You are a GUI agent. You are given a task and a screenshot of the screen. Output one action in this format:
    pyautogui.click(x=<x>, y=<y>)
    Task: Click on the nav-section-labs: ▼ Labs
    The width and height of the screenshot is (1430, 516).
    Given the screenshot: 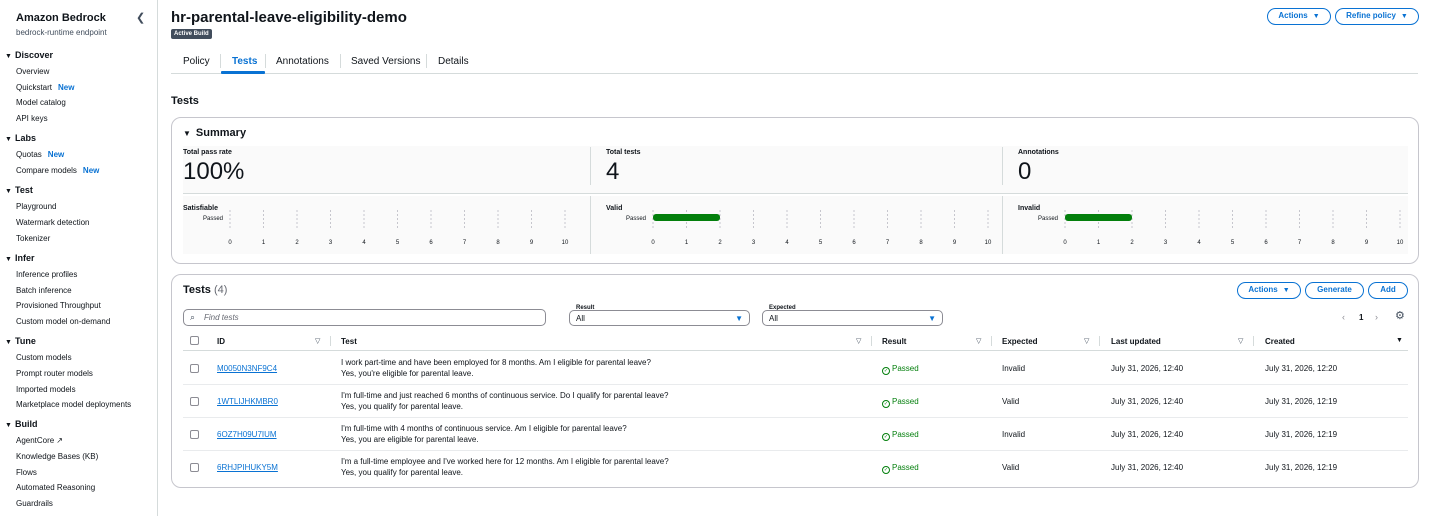 What is the action you would take?
    pyautogui.click(x=20, y=138)
    